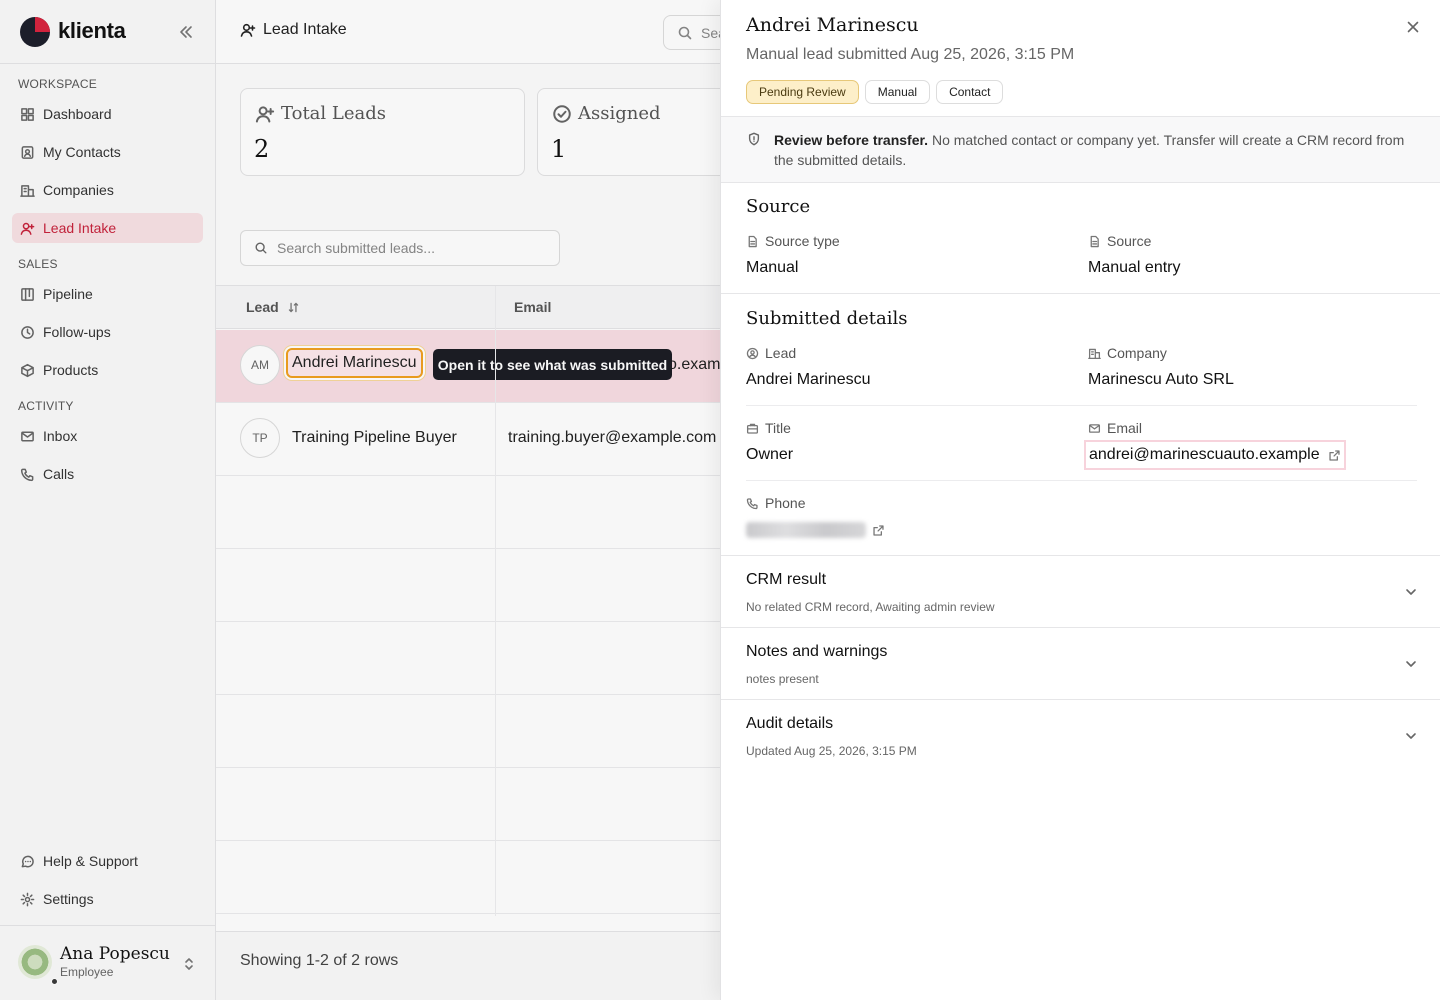 This screenshot has height=1000, width=1440. I want to click on field-label-text: Company, so click(1137, 353).